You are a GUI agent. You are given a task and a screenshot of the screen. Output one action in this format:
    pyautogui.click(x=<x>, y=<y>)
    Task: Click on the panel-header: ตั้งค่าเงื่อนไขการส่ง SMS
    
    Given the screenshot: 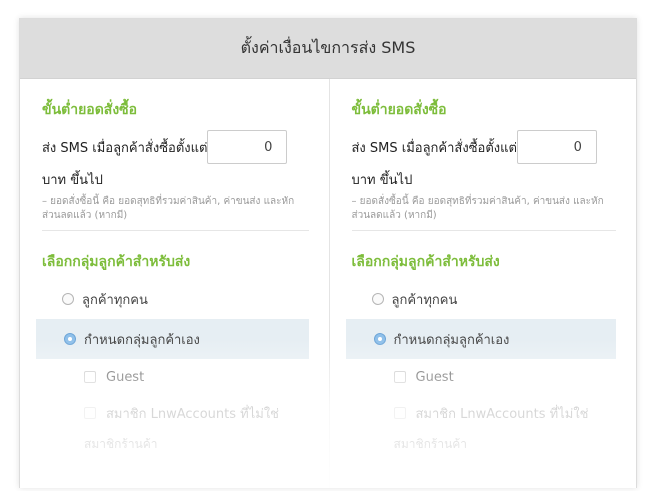 What is the action you would take?
    pyautogui.click(x=328, y=49)
    